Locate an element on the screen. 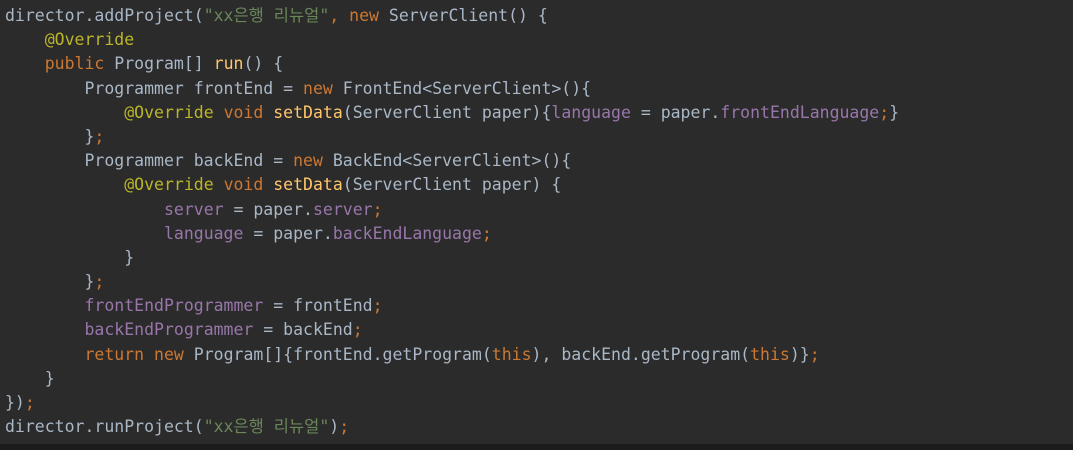 This screenshot has width=1073, height=450. code-token-default: = backEnd is located at coordinates (303, 330).